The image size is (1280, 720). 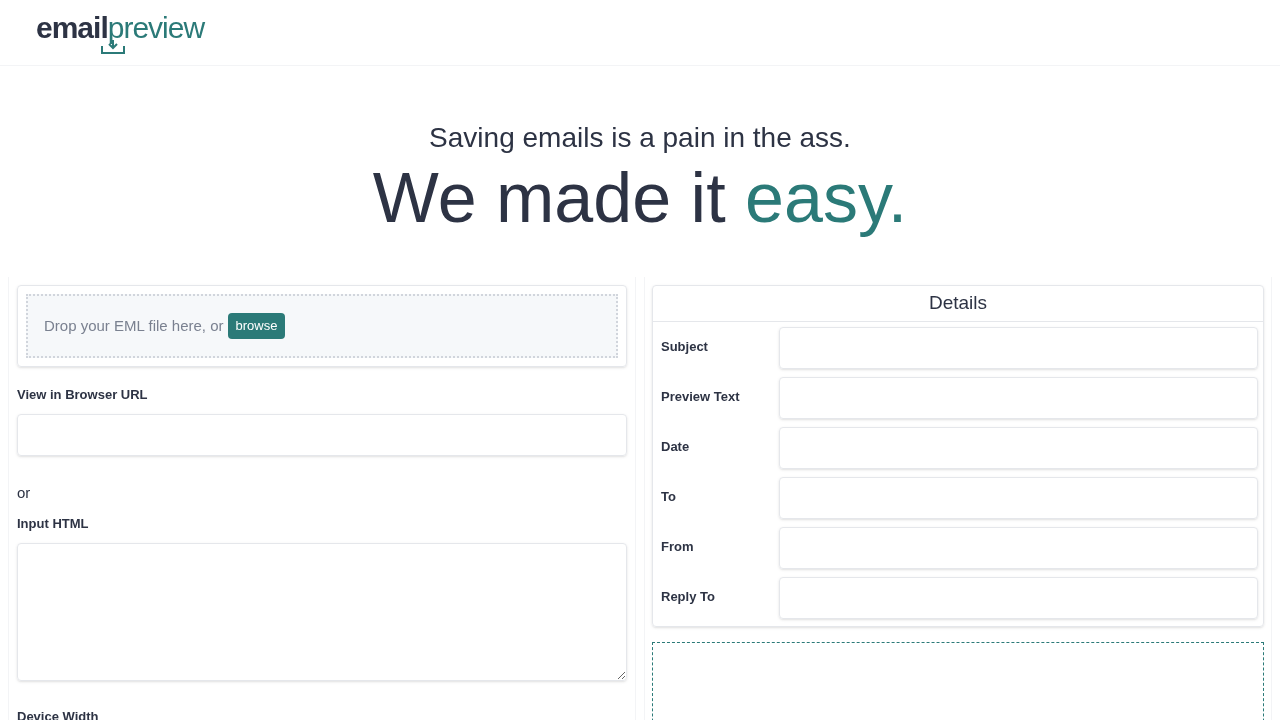 I want to click on field-label: Preview Text, so click(x=701, y=397).